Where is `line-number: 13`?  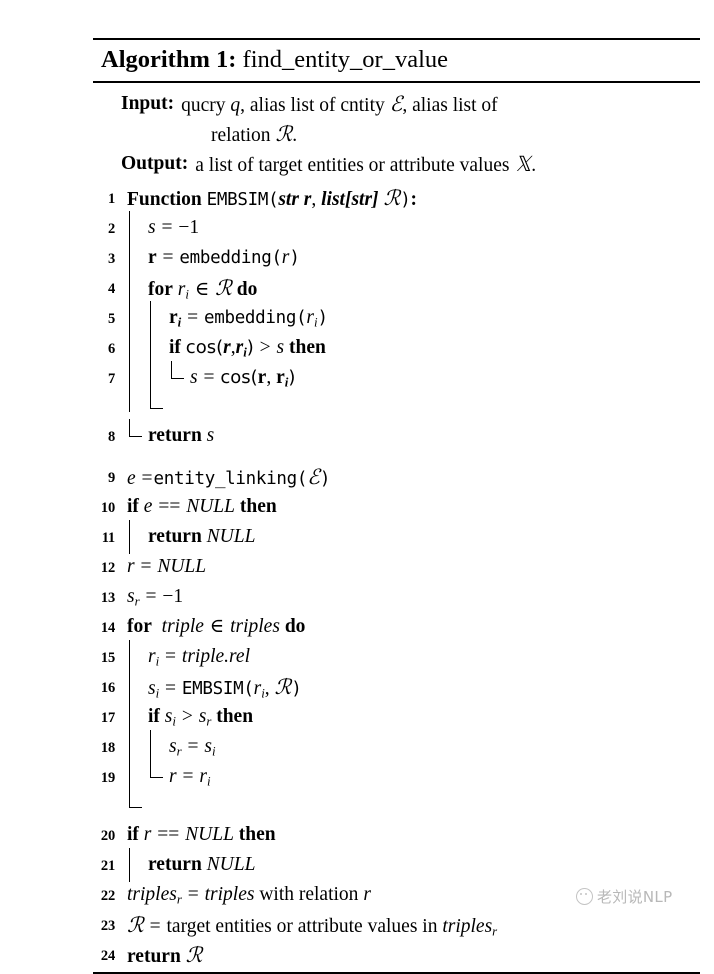
line-number: 13 is located at coordinates (107, 597).